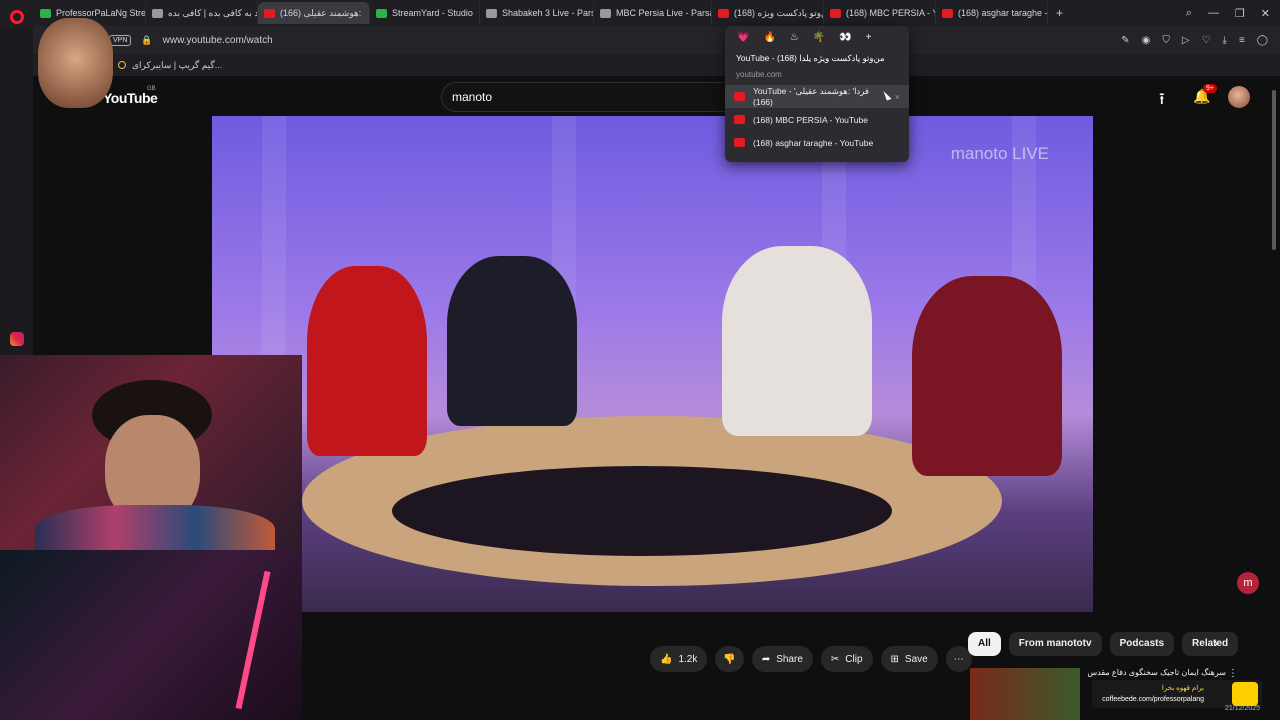  I want to click on tab-label: ورود به کافی بده | کافی بده, so click(213, 12).